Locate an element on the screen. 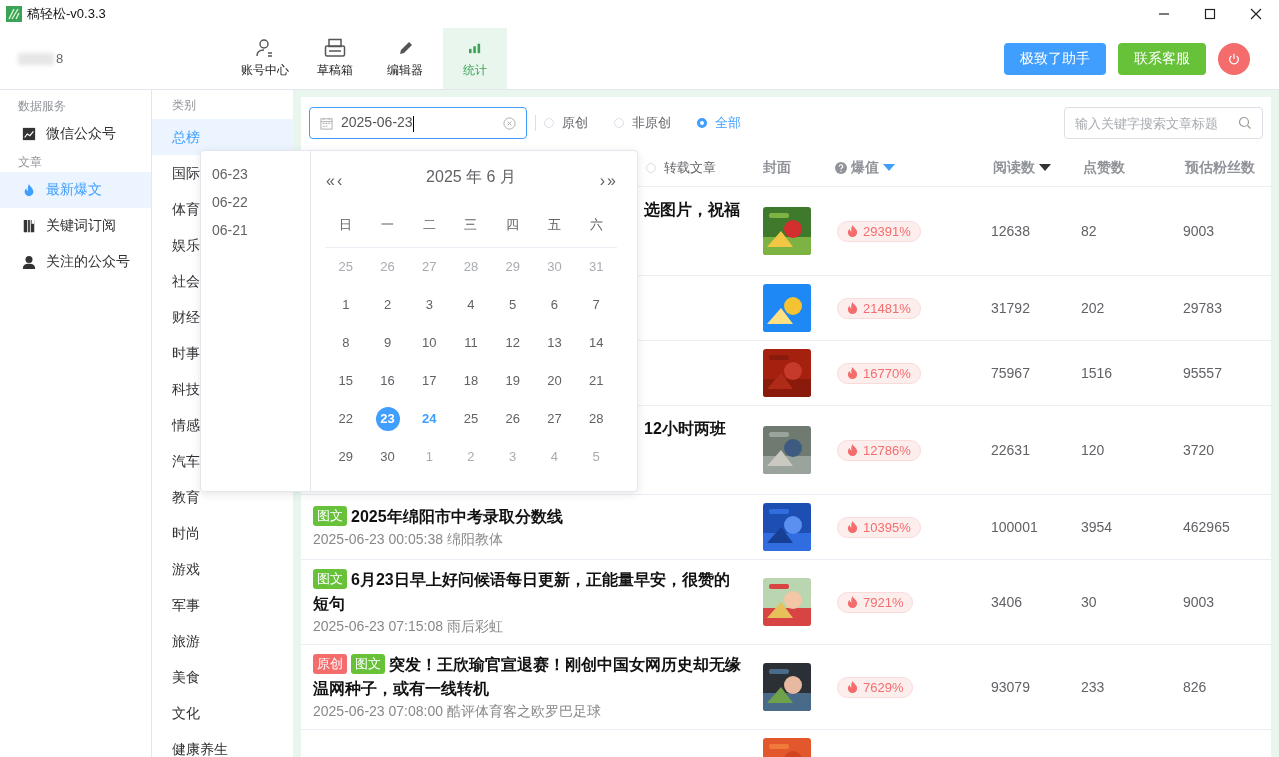  category-item: 美食 is located at coordinates (222, 677).